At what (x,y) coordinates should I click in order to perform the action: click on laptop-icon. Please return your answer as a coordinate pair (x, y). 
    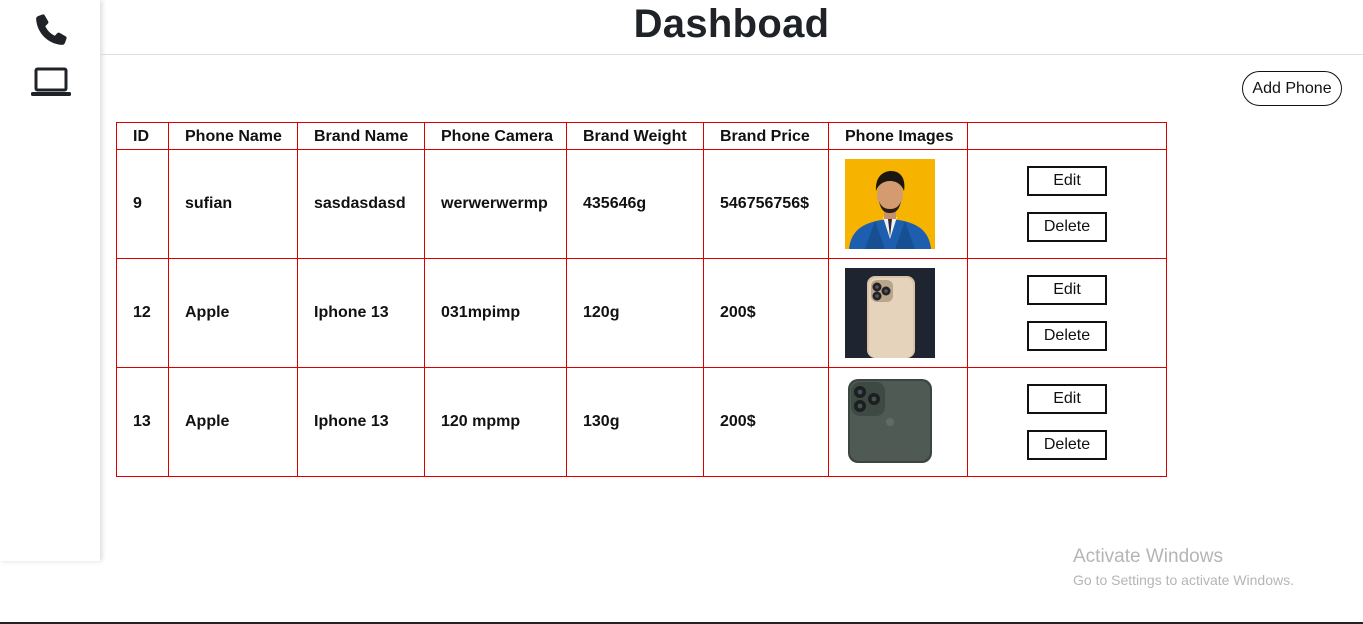
    Looking at the image, I should click on (51, 81).